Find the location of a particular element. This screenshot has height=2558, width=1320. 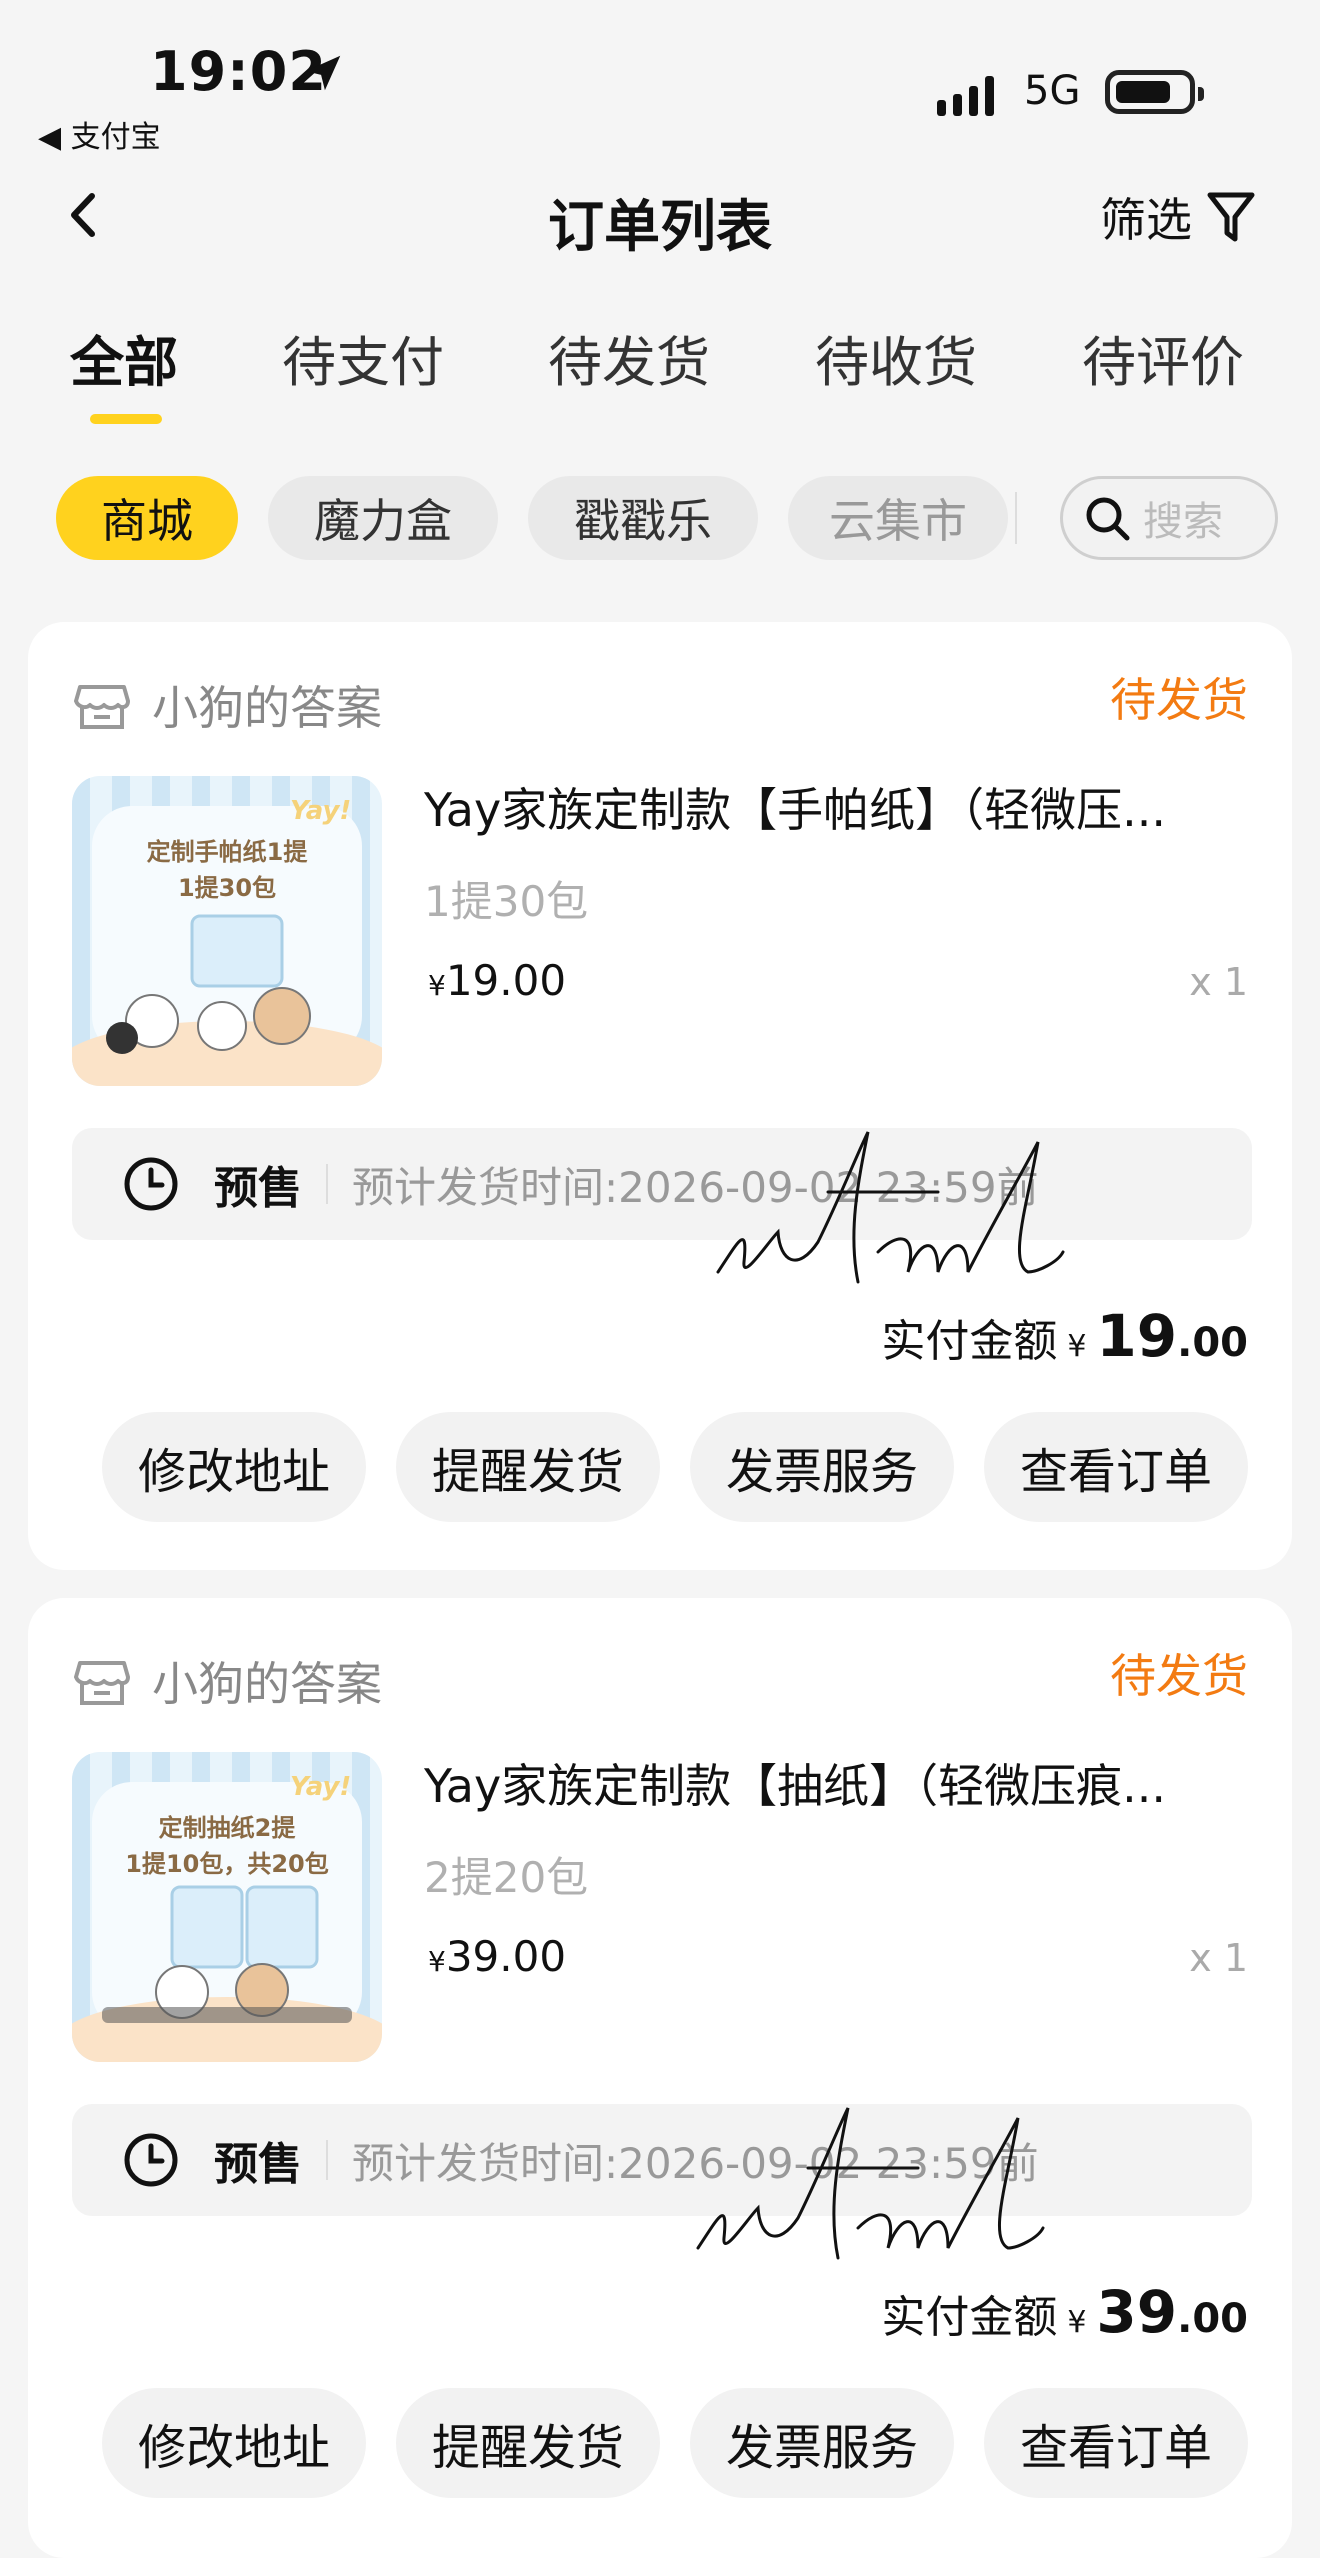

thumb-caption: 1提10包，共20包 is located at coordinates (227, 1864).